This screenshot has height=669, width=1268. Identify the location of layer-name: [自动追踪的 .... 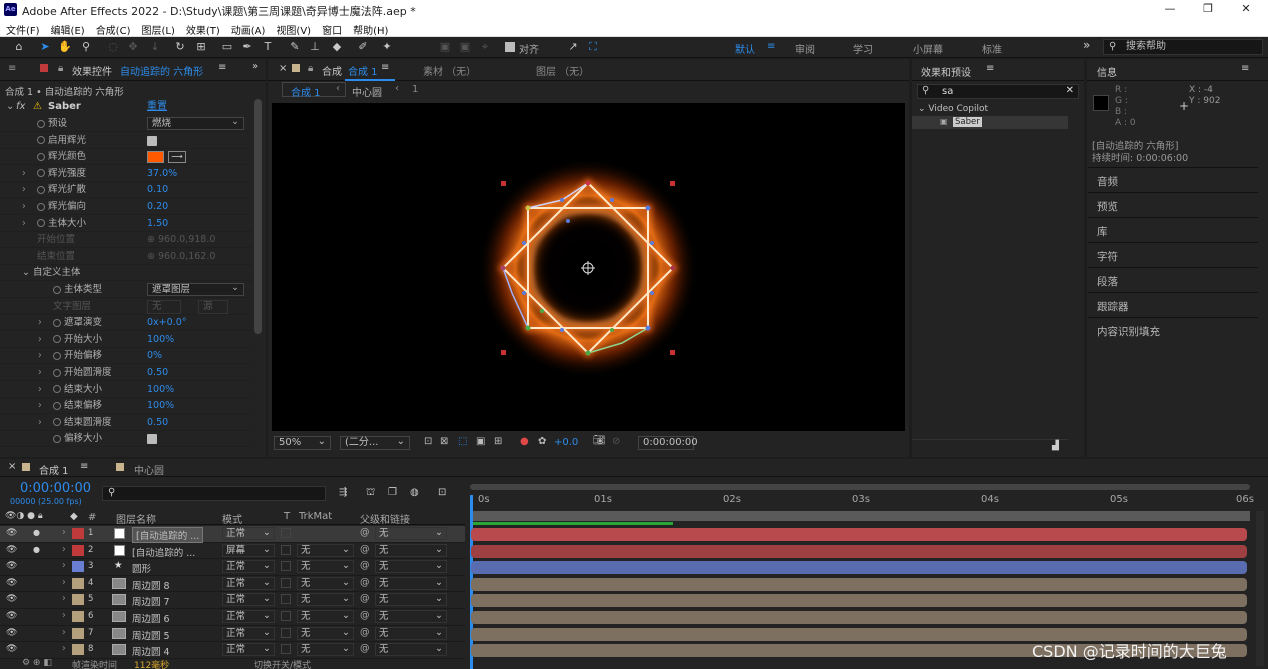
(163, 552).